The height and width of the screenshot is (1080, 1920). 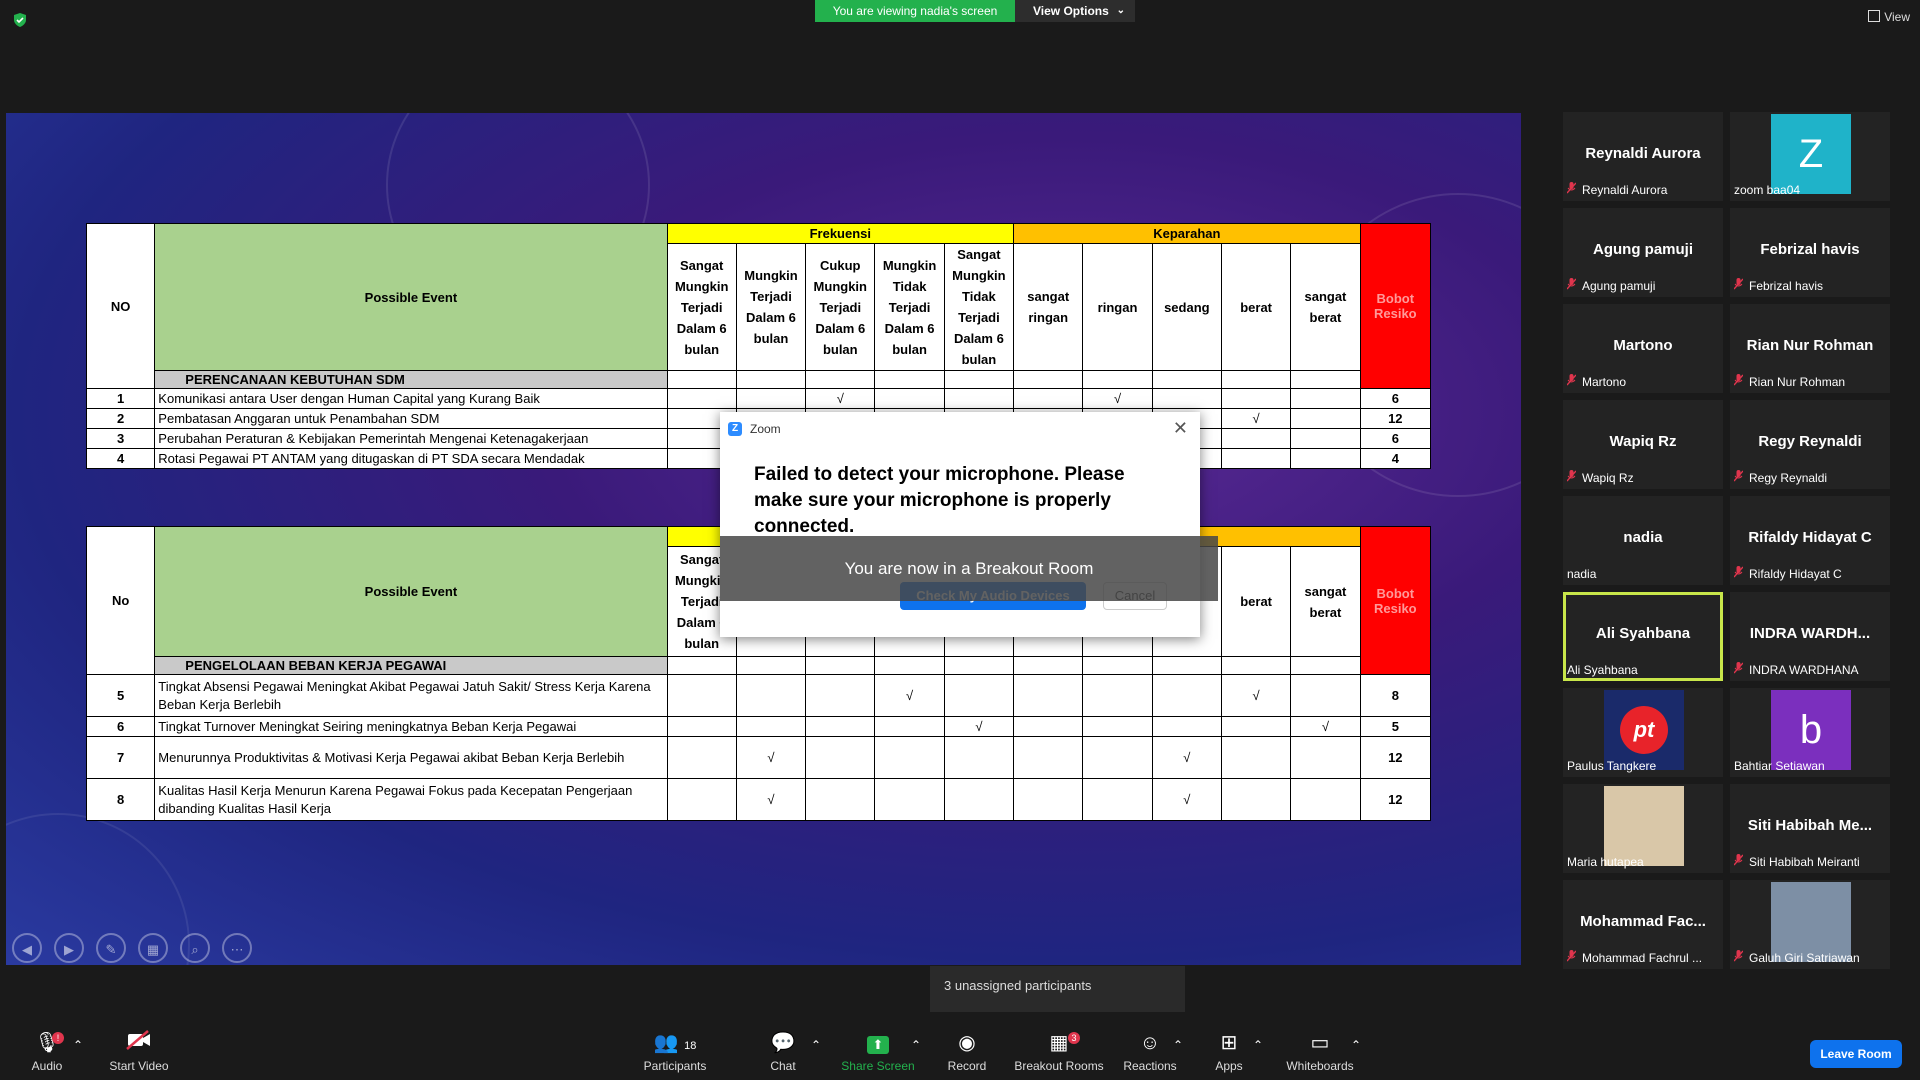 I want to click on apps-label: Apps, so click(x=1229, y=1066).